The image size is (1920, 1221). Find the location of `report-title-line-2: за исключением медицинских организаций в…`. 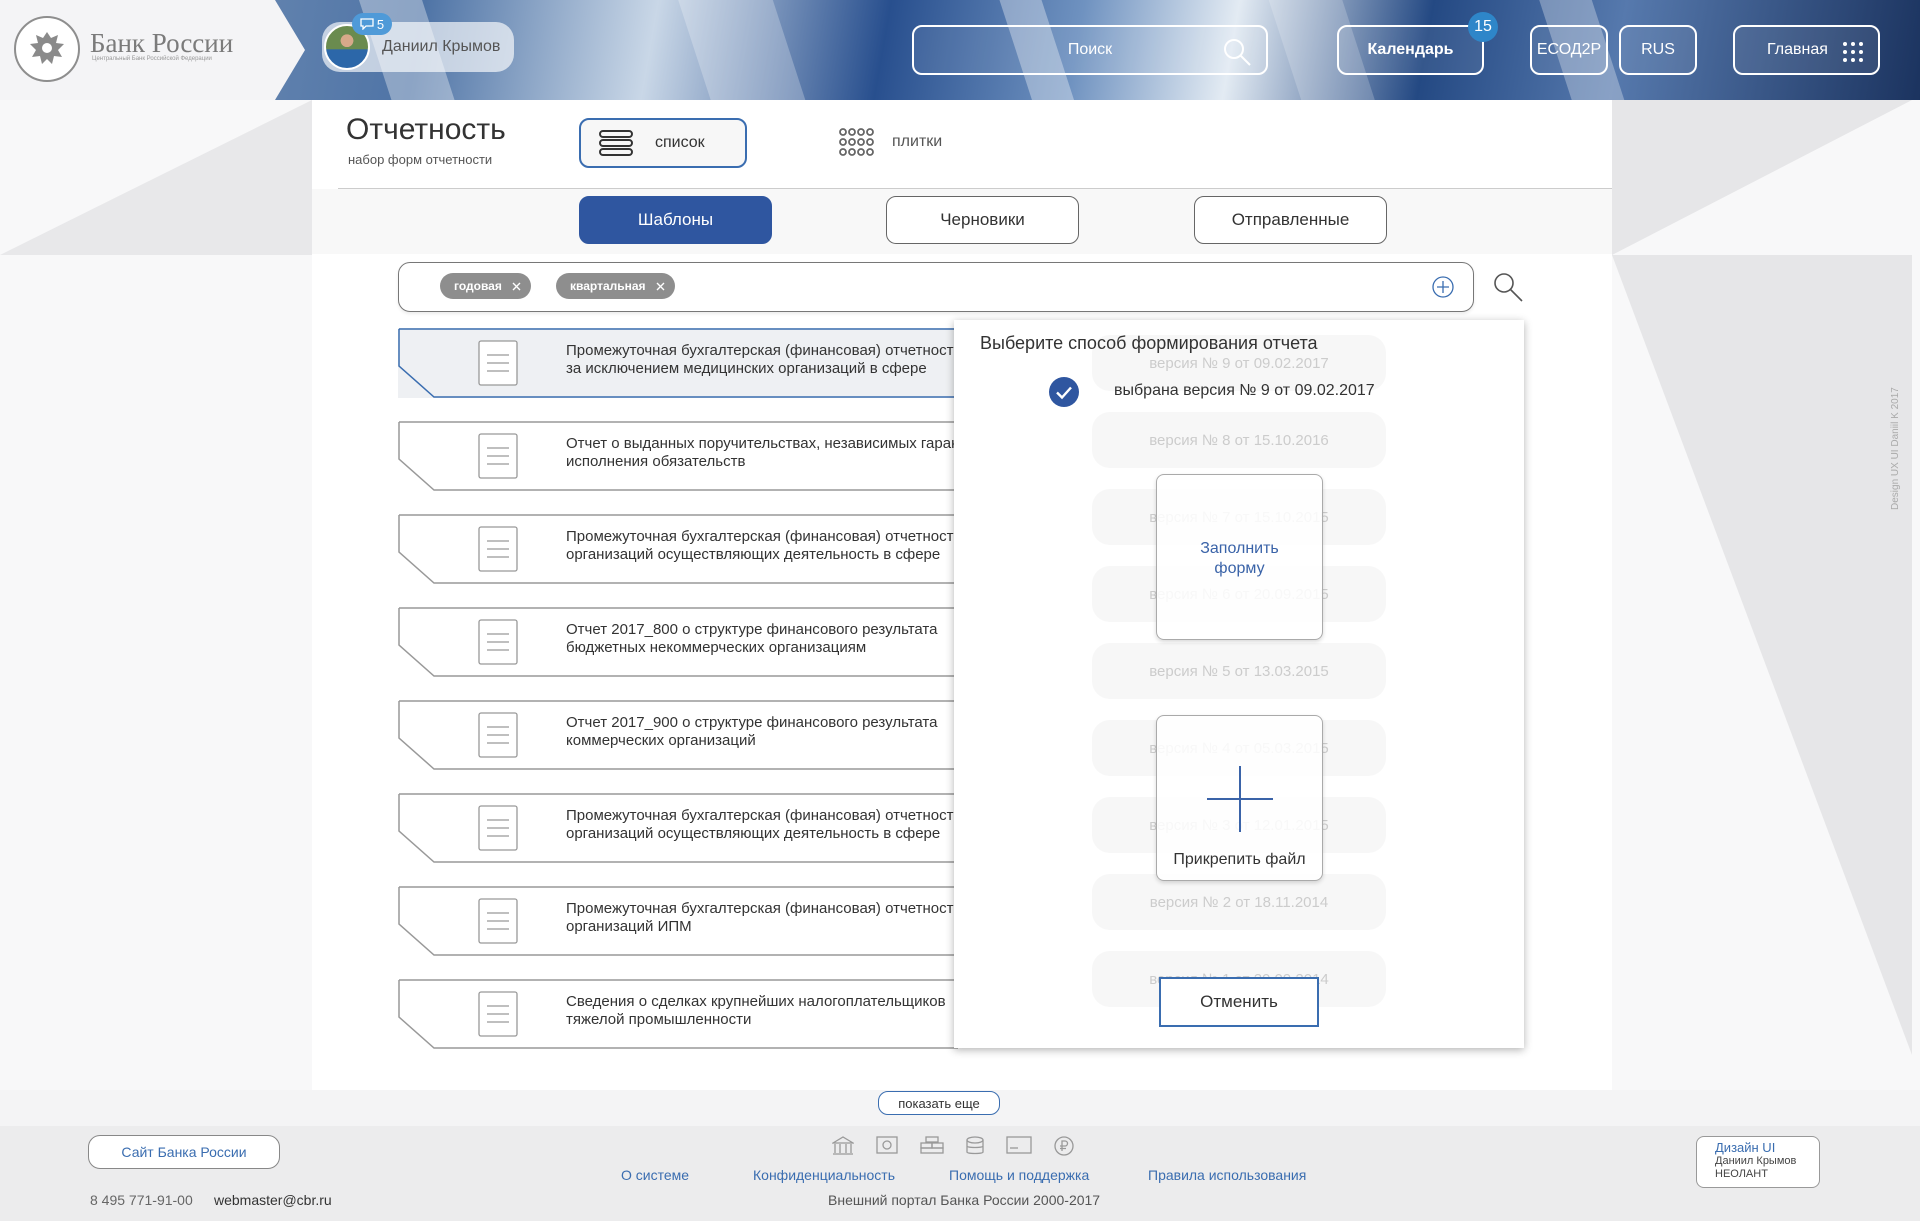

report-title-line-2: за исключением медицинских организаций в… is located at coordinates (746, 368).